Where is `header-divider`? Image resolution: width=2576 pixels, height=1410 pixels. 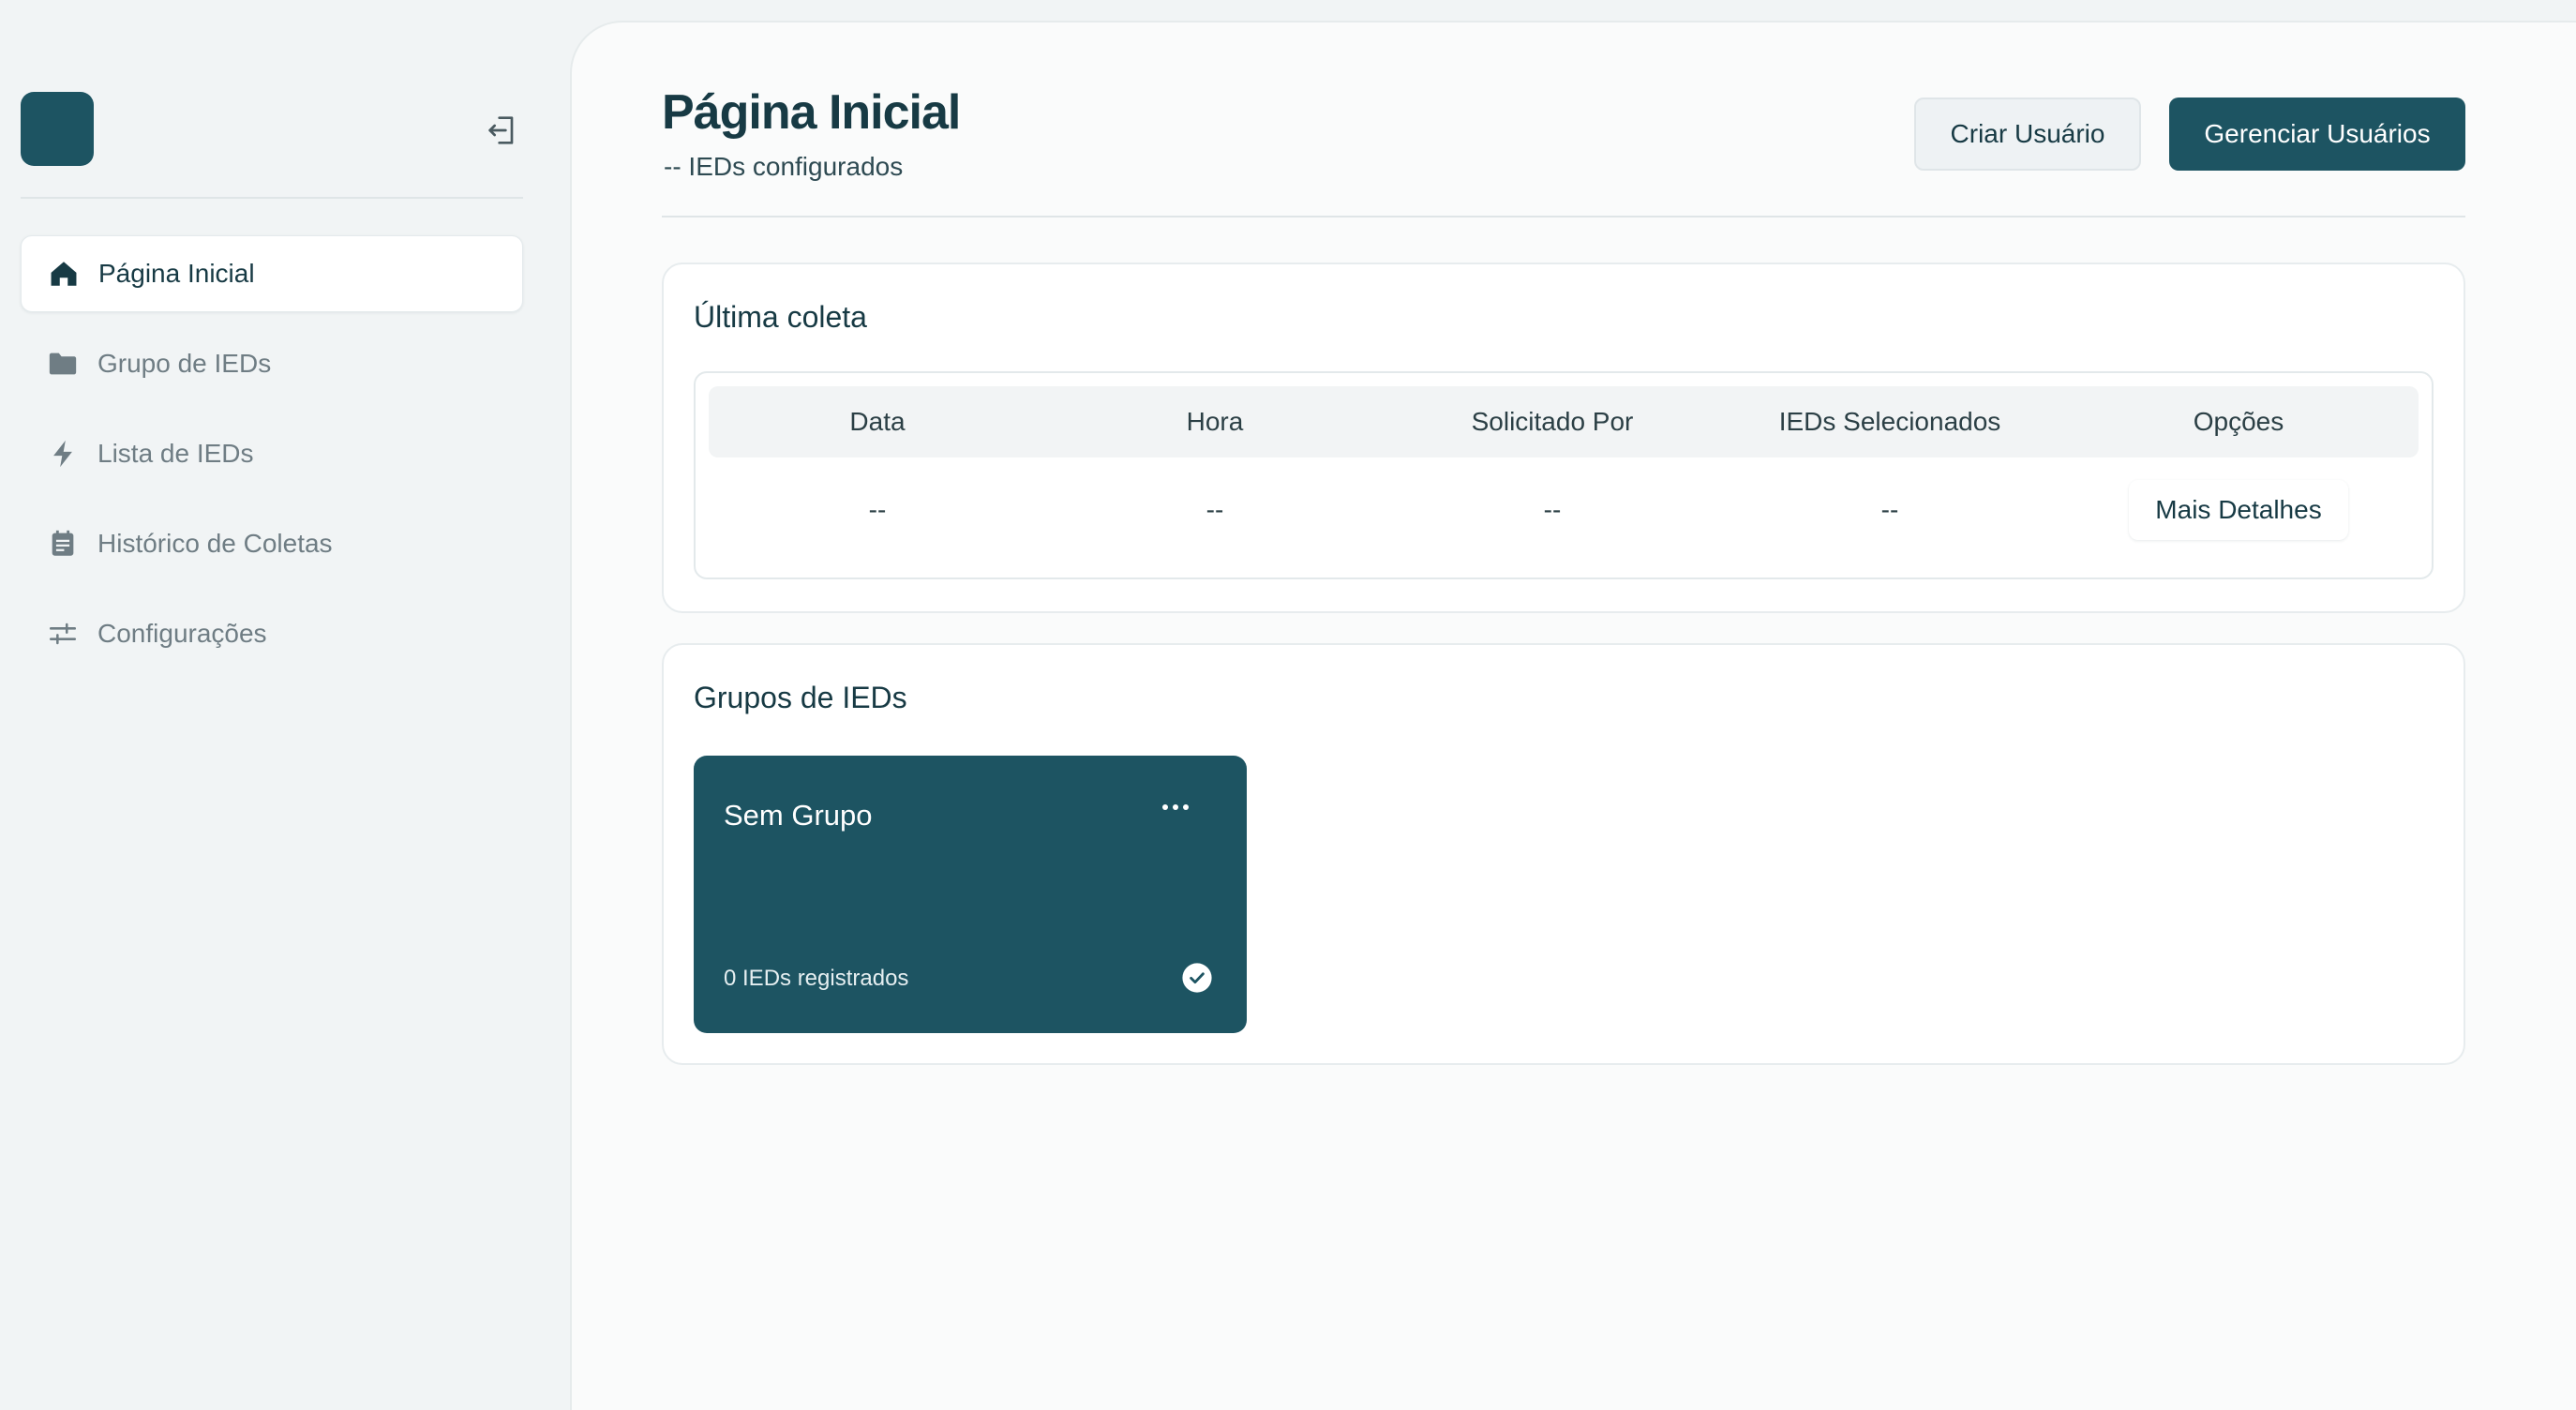 header-divider is located at coordinates (1564, 217).